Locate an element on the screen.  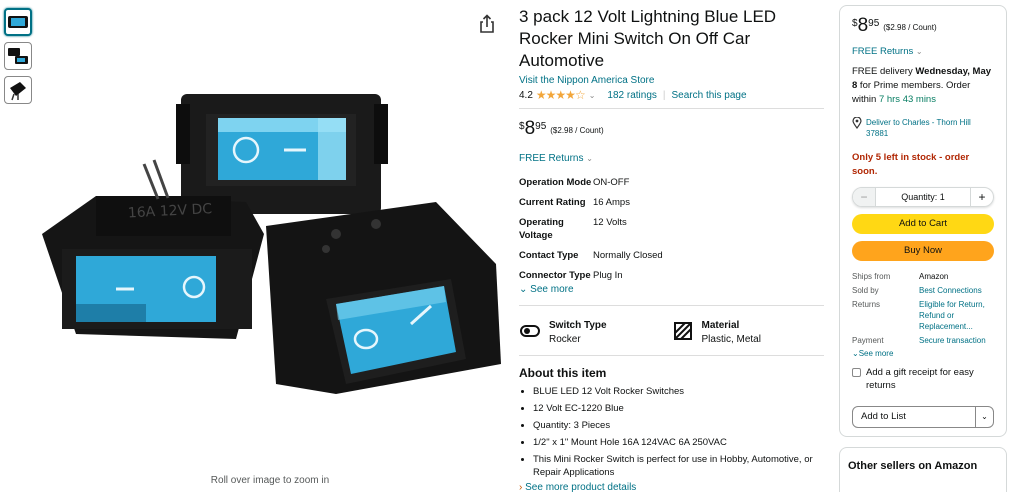
thumbnail-strip is located at coordinates (19, 59).